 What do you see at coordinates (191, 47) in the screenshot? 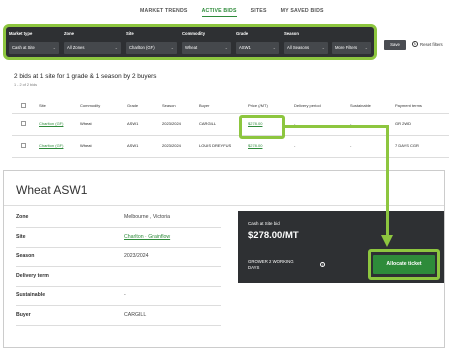
I see `commodity-value: Wheat` at bounding box center [191, 47].